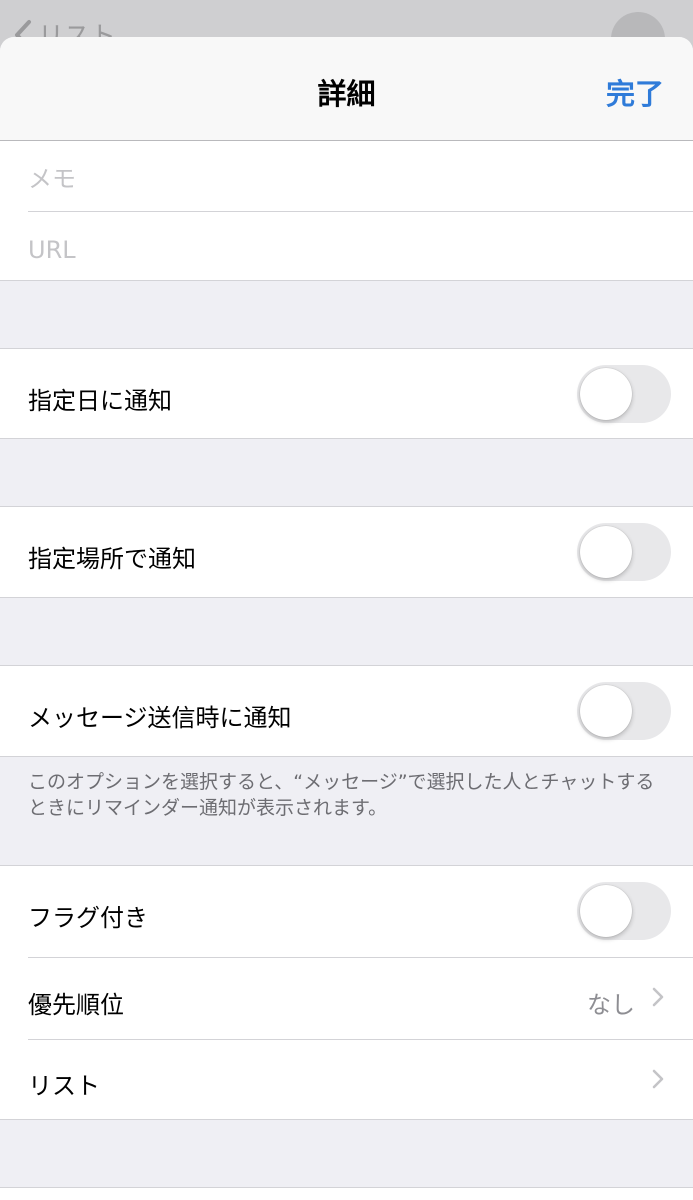 The width and height of the screenshot is (693, 1200). What do you see at coordinates (64, 1086) in the screenshot?
I see `list-label: リスト` at bounding box center [64, 1086].